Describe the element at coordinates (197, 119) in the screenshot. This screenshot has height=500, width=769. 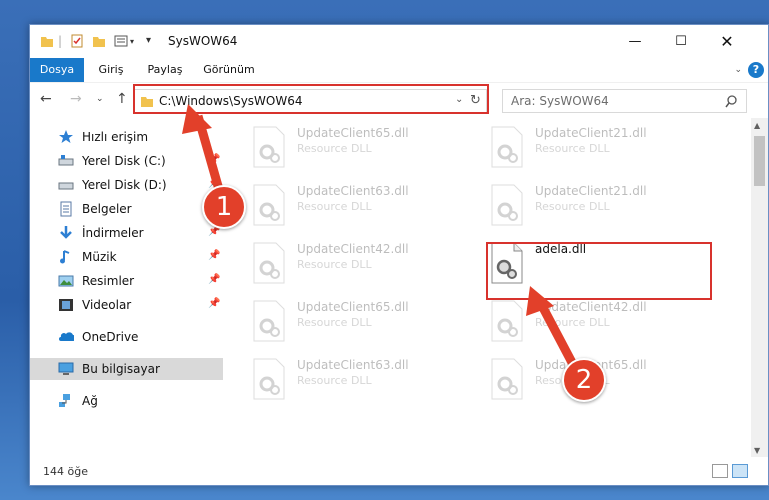
I see `arrow-1-head` at that location.